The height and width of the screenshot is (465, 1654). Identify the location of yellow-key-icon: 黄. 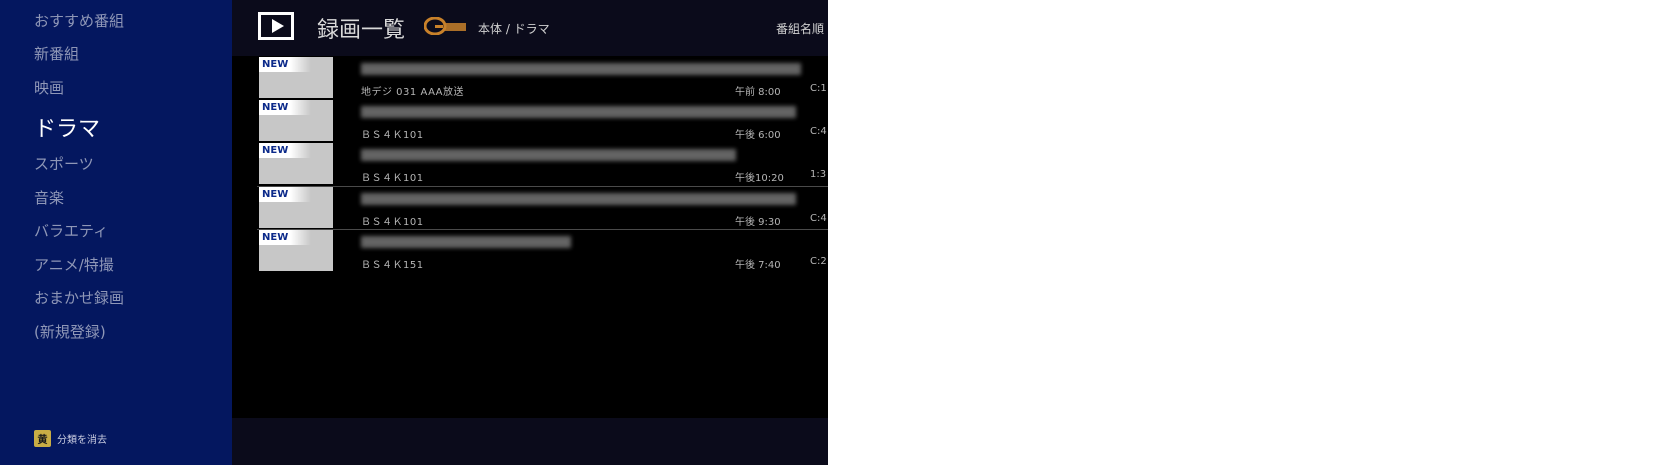
(42, 438).